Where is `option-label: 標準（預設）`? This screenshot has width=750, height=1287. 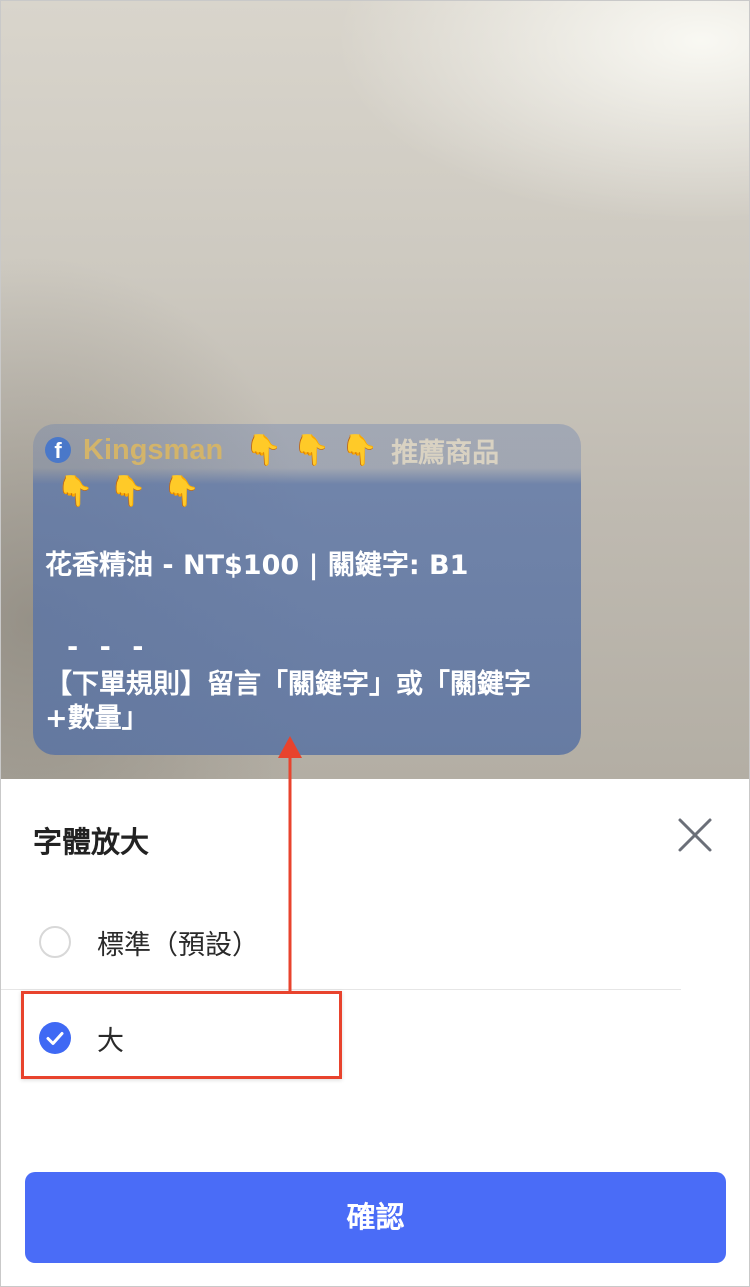 option-label: 標準（預設） is located at coordinates (178, 945).